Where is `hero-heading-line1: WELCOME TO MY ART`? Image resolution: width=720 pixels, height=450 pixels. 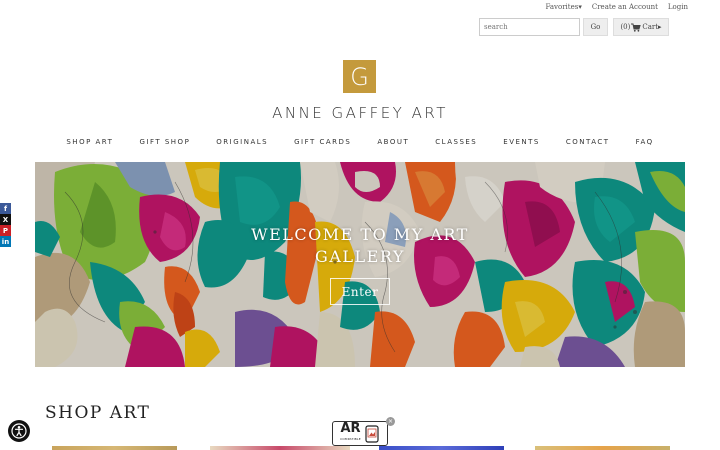
hero-heading-line1: WELCOME TO MY ART is located at coordinates (360, 234).